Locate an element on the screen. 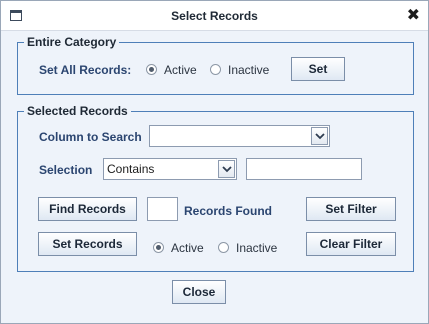  records-found-label: Records Found is located at coordinates (228, 211).